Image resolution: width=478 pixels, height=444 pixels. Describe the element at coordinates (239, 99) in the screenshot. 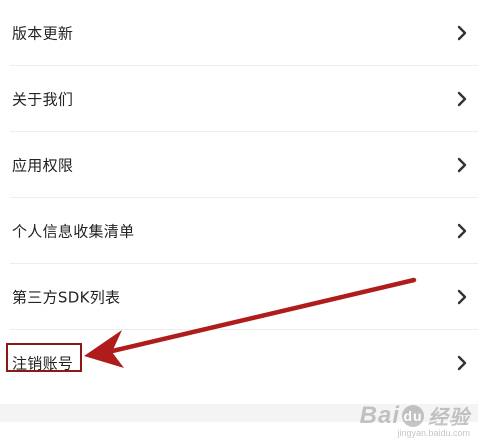

I see `settings-item-about-us: 关于我们` at that location.